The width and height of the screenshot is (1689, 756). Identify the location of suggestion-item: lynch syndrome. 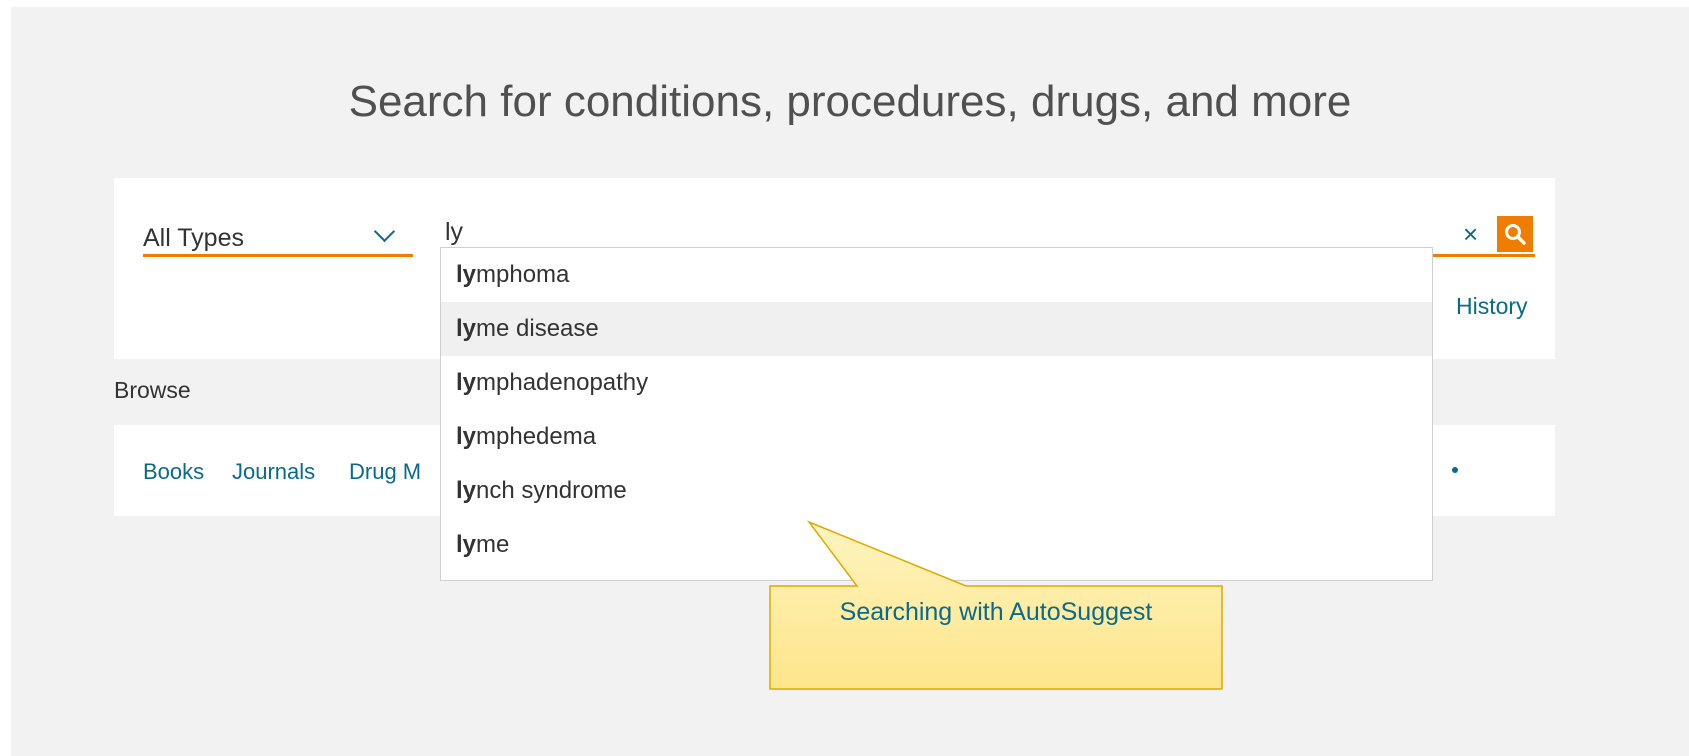
(936, 491).